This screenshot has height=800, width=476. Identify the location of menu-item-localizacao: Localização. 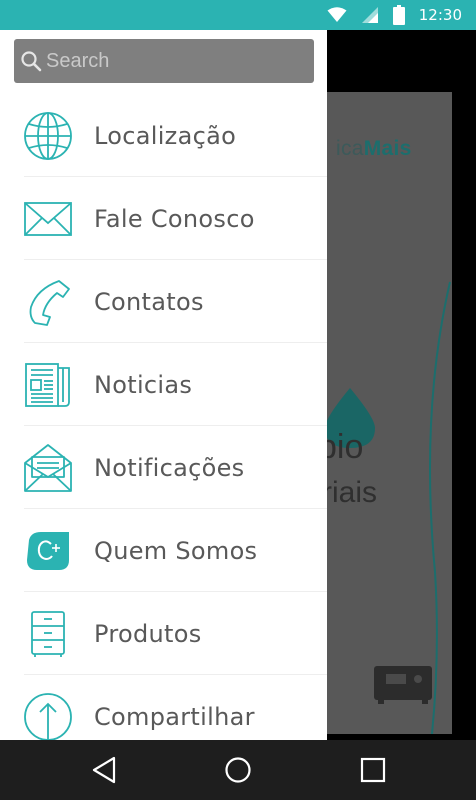
(163, 135).